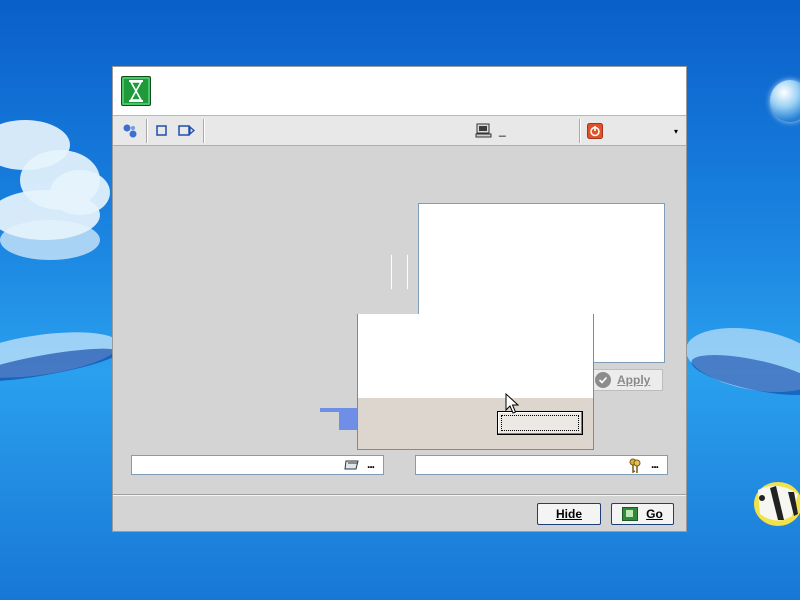  I want to click on hide-label: Hide, so click(568, 514).